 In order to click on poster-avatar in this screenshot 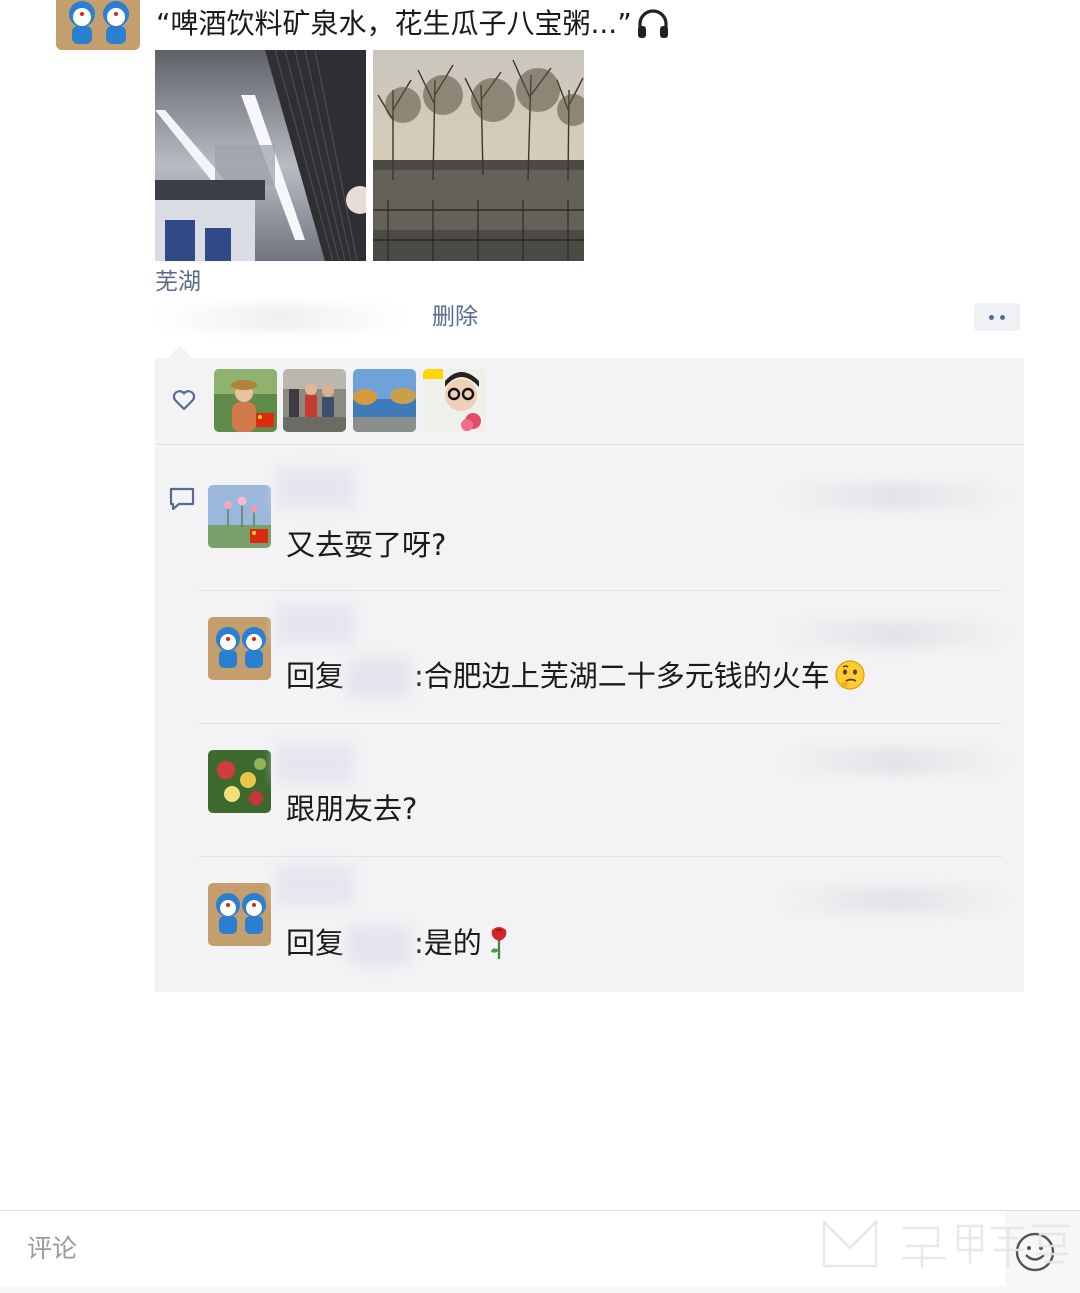, I will do `click(98, 25)`.